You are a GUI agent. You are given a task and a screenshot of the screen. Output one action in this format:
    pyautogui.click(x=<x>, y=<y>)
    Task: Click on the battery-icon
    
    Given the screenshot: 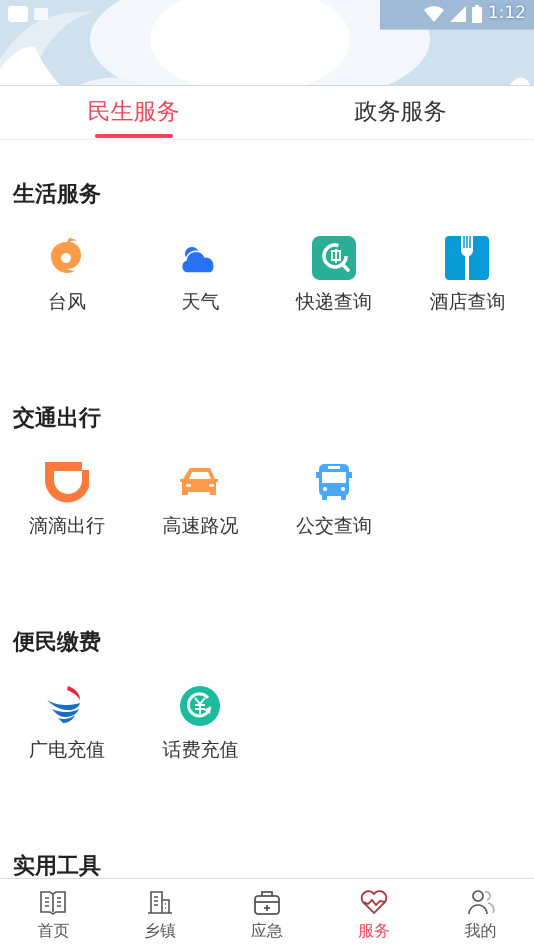 What is the action you would take?
    pyautogui.click(x=477, y=14)
    